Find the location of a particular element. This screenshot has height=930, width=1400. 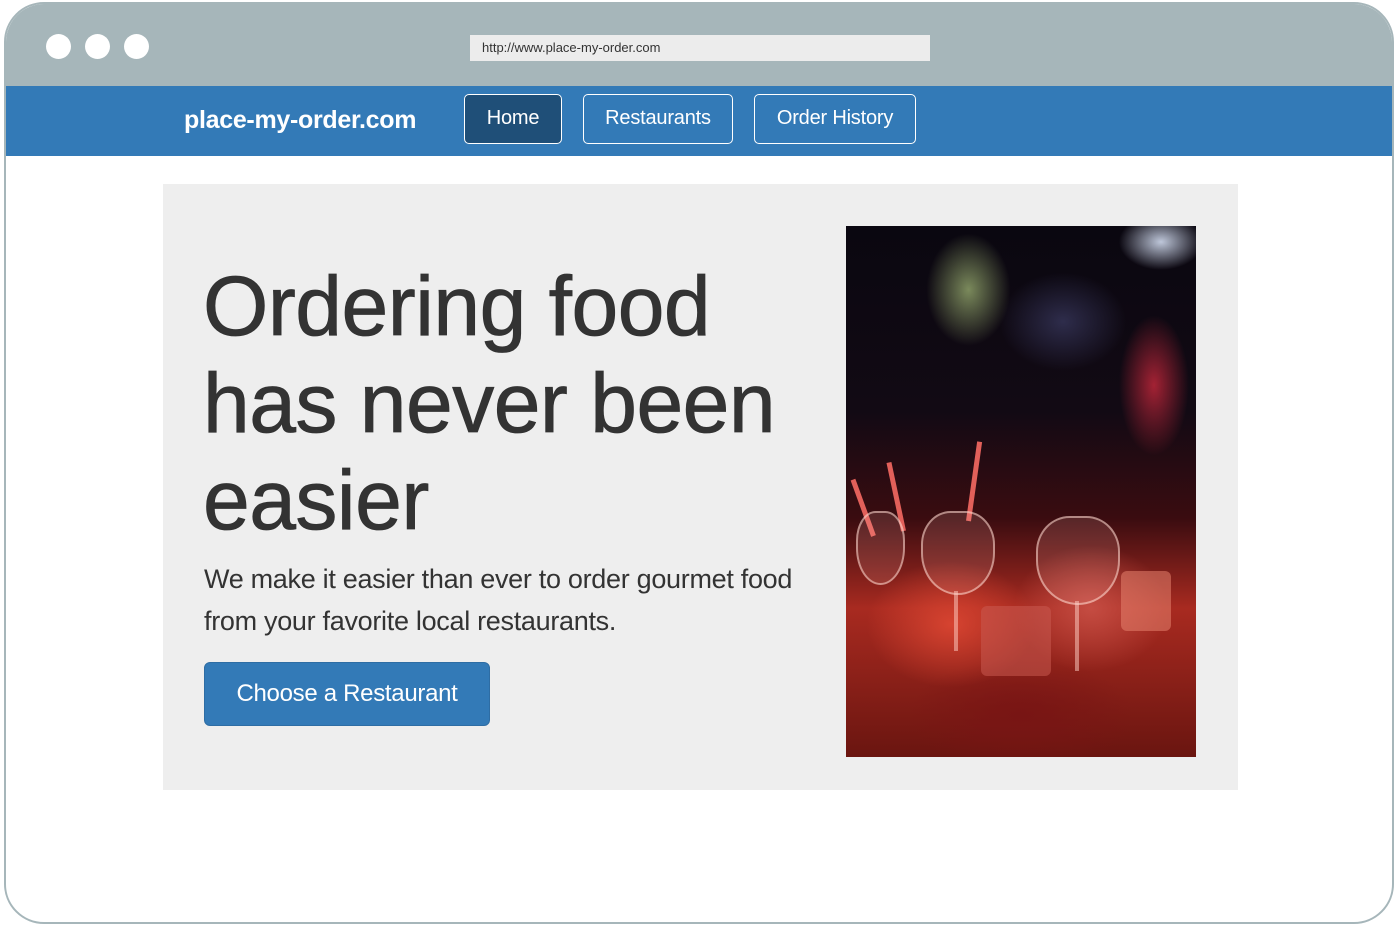

straw-shape is located at coordinates (974, 481).